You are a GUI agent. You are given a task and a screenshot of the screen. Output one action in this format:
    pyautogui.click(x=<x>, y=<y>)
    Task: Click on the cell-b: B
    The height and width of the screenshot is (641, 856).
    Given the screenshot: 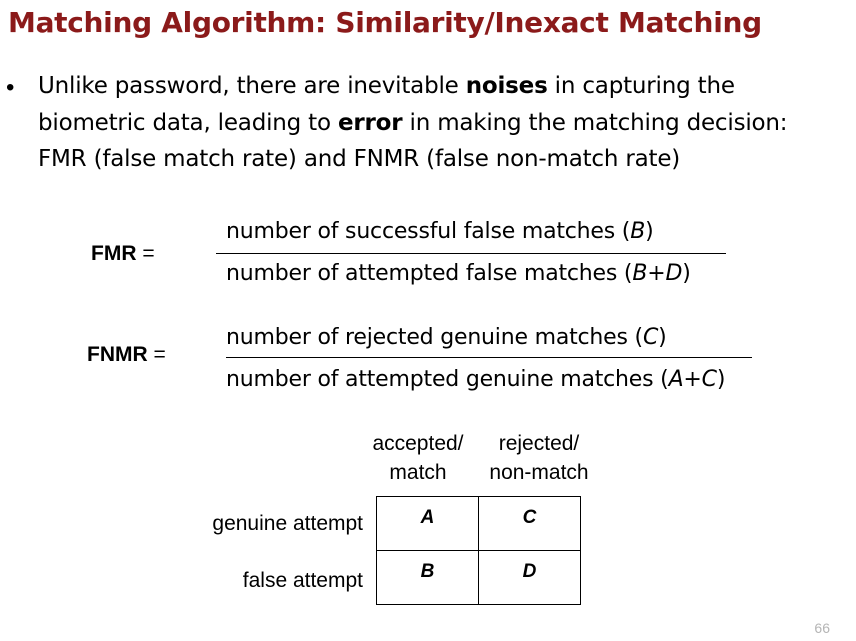 What is the action you would take?
    pyautogui.click(x=427, y=577)
    